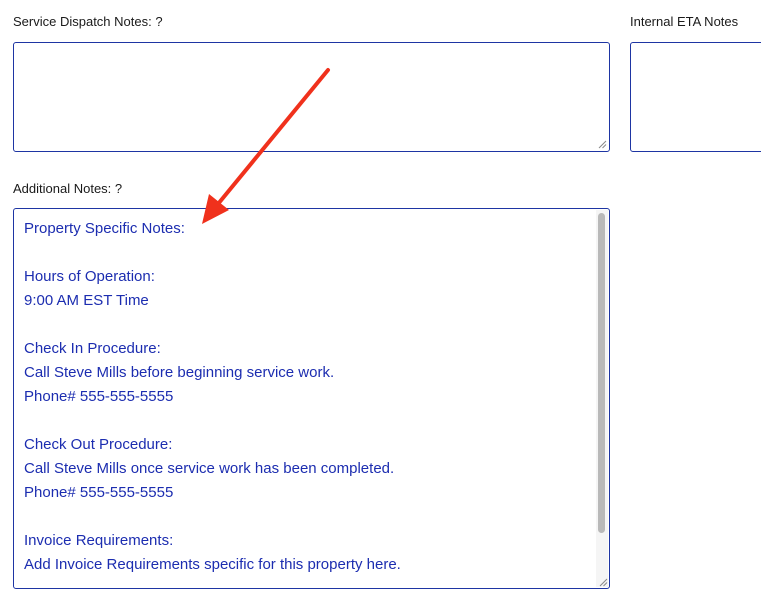 The width and height of the screenshot is (761, 605). I want to click on service-dispatch-notes-textarea, so click(311, 97).